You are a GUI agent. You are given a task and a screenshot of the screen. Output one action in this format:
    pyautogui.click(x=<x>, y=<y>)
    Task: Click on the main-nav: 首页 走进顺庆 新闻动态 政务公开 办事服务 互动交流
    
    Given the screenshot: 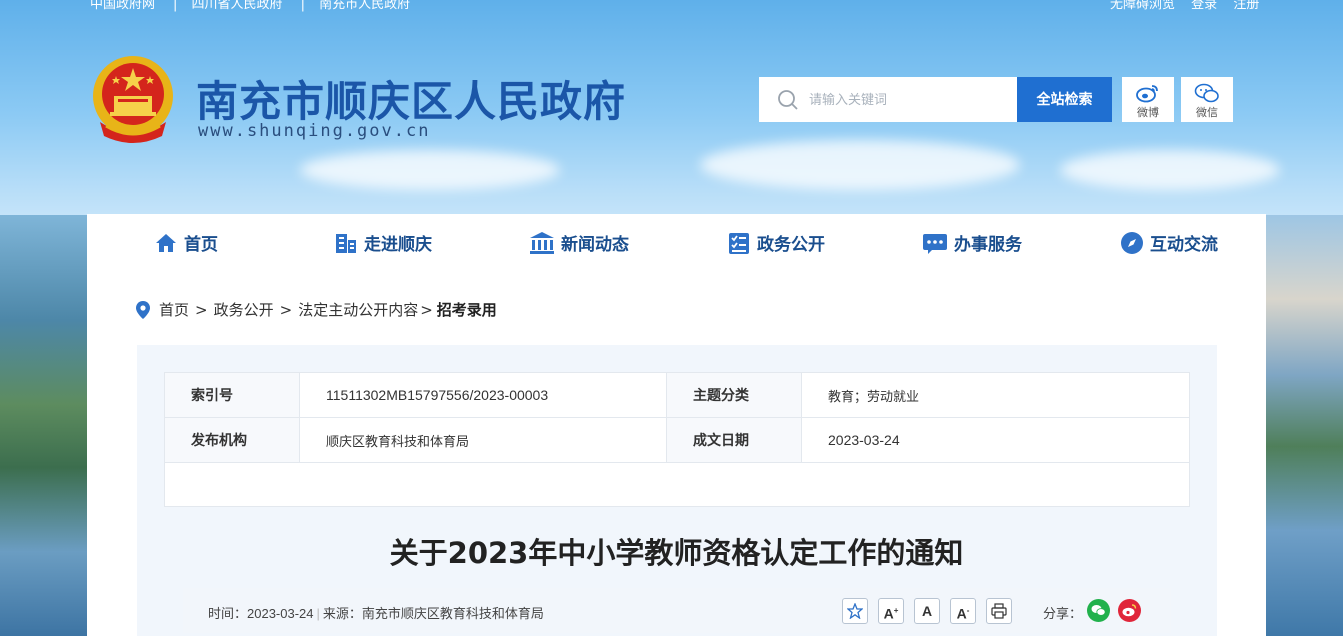 What is the action you would take?
    pyautogui.click(x=676, y=242)
    